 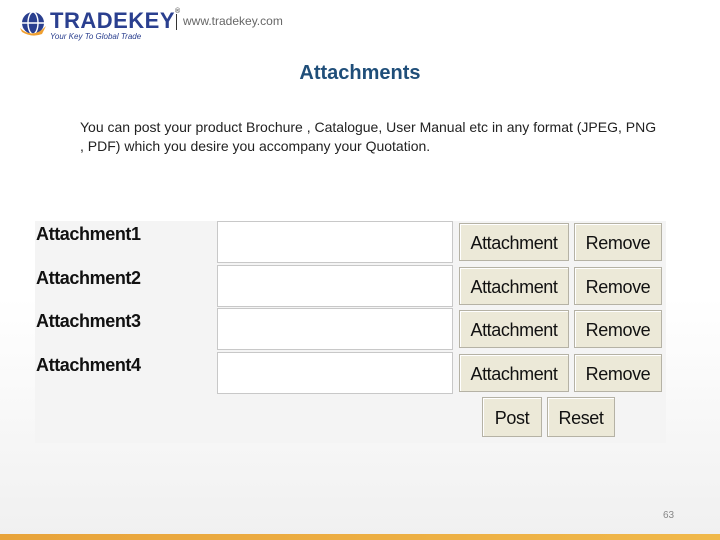 What do you see at coordinates (618, 373) in the screenshot?
I see `remove-button-4: Remove` at bounding box center [618, 373].